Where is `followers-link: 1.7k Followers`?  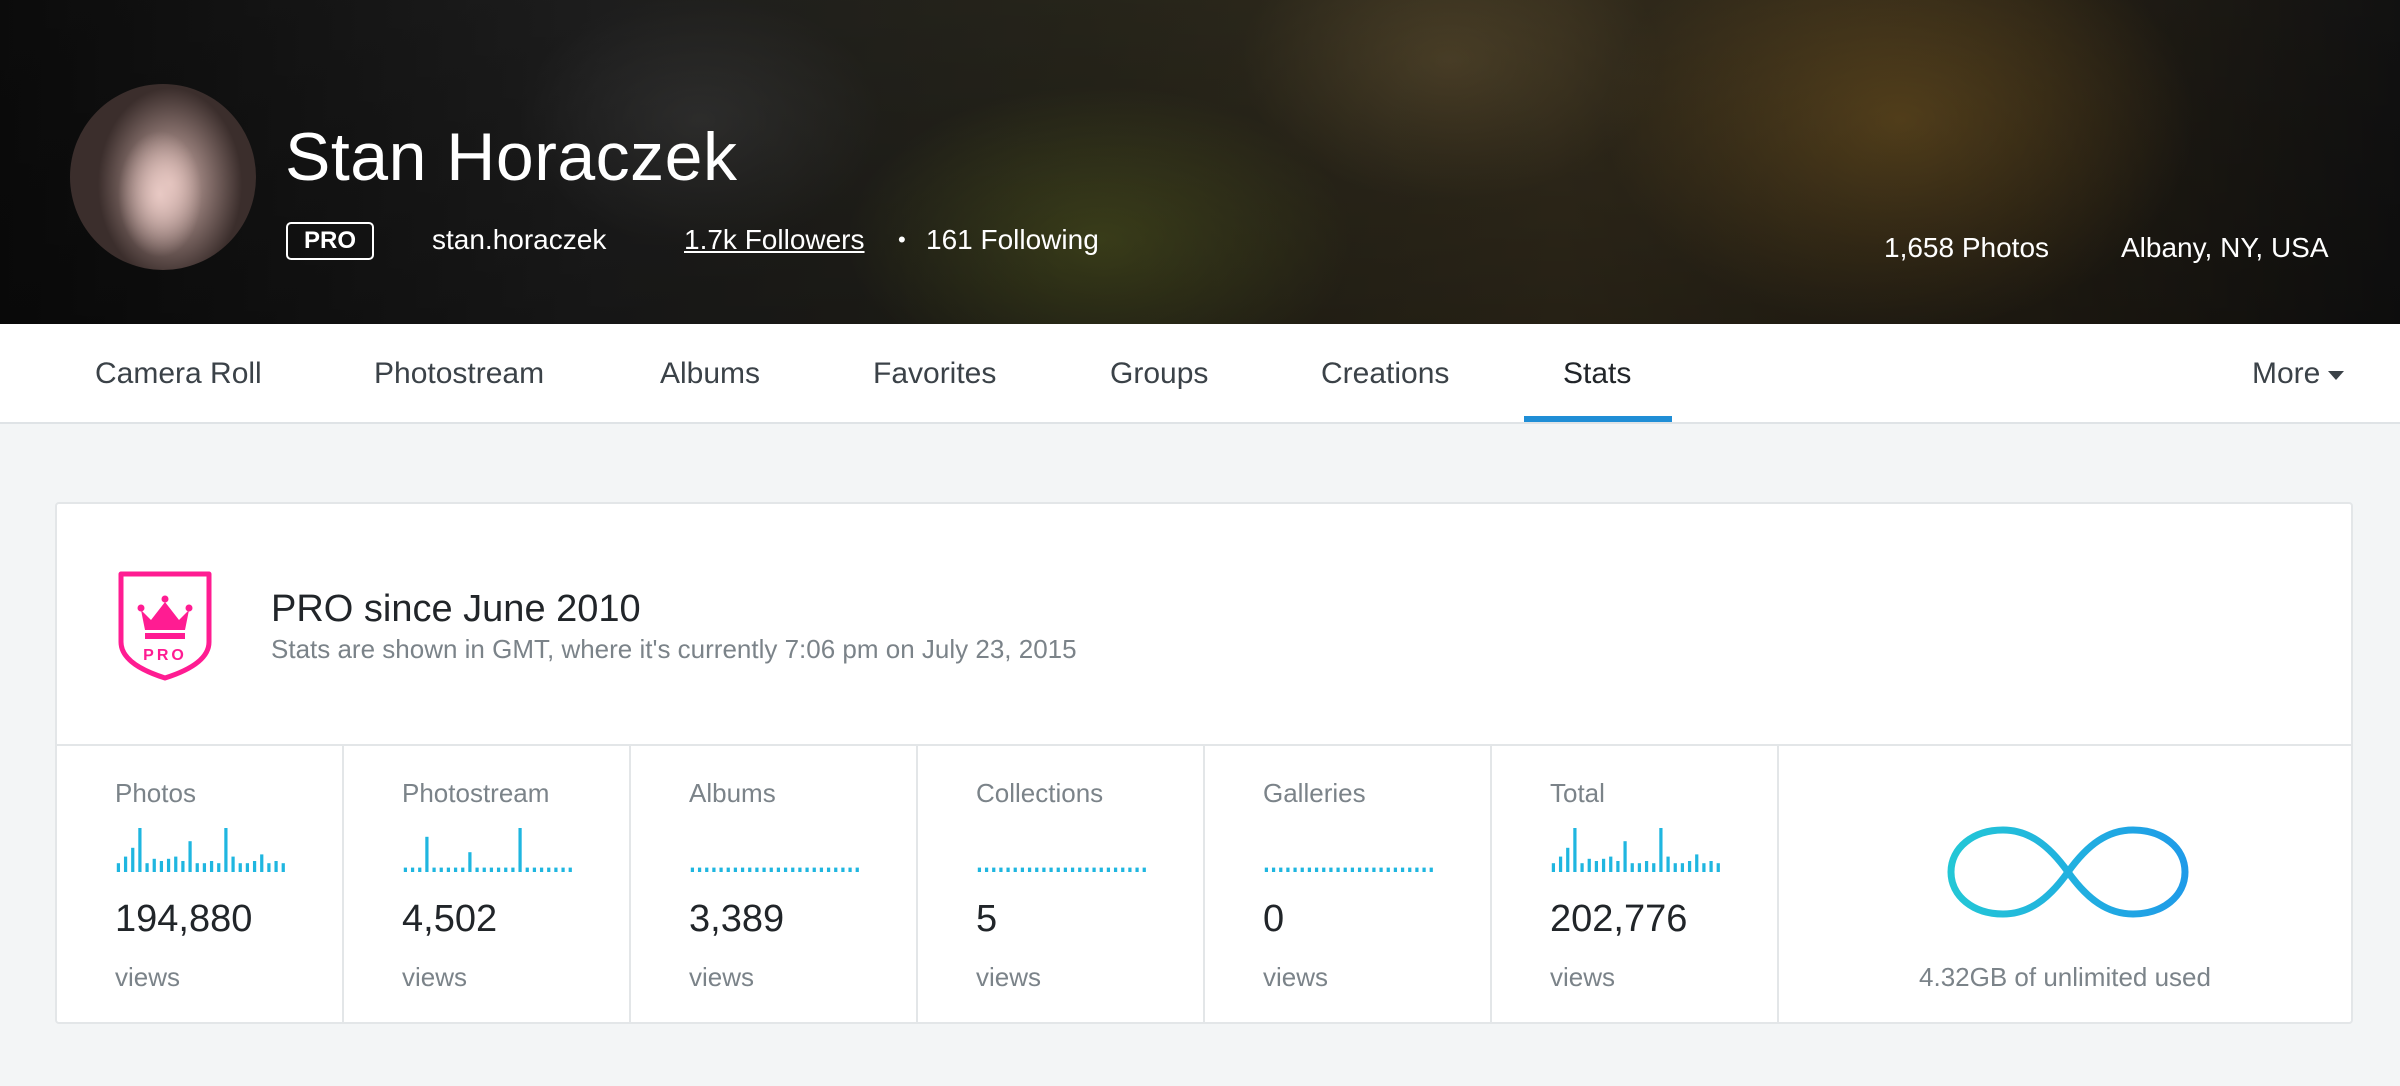
followers-link: 1.7k Followers is located at coordinates (774, 240).